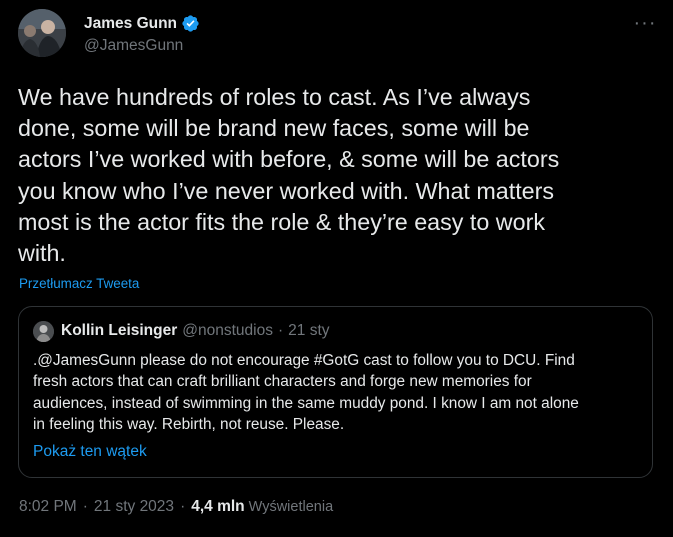 The image size is (673, 537). What do you see at coordinates (227, 330) in the screenshot?
I see `quoted-author-handle: @nonstudios` at bounding box center [227, 330].